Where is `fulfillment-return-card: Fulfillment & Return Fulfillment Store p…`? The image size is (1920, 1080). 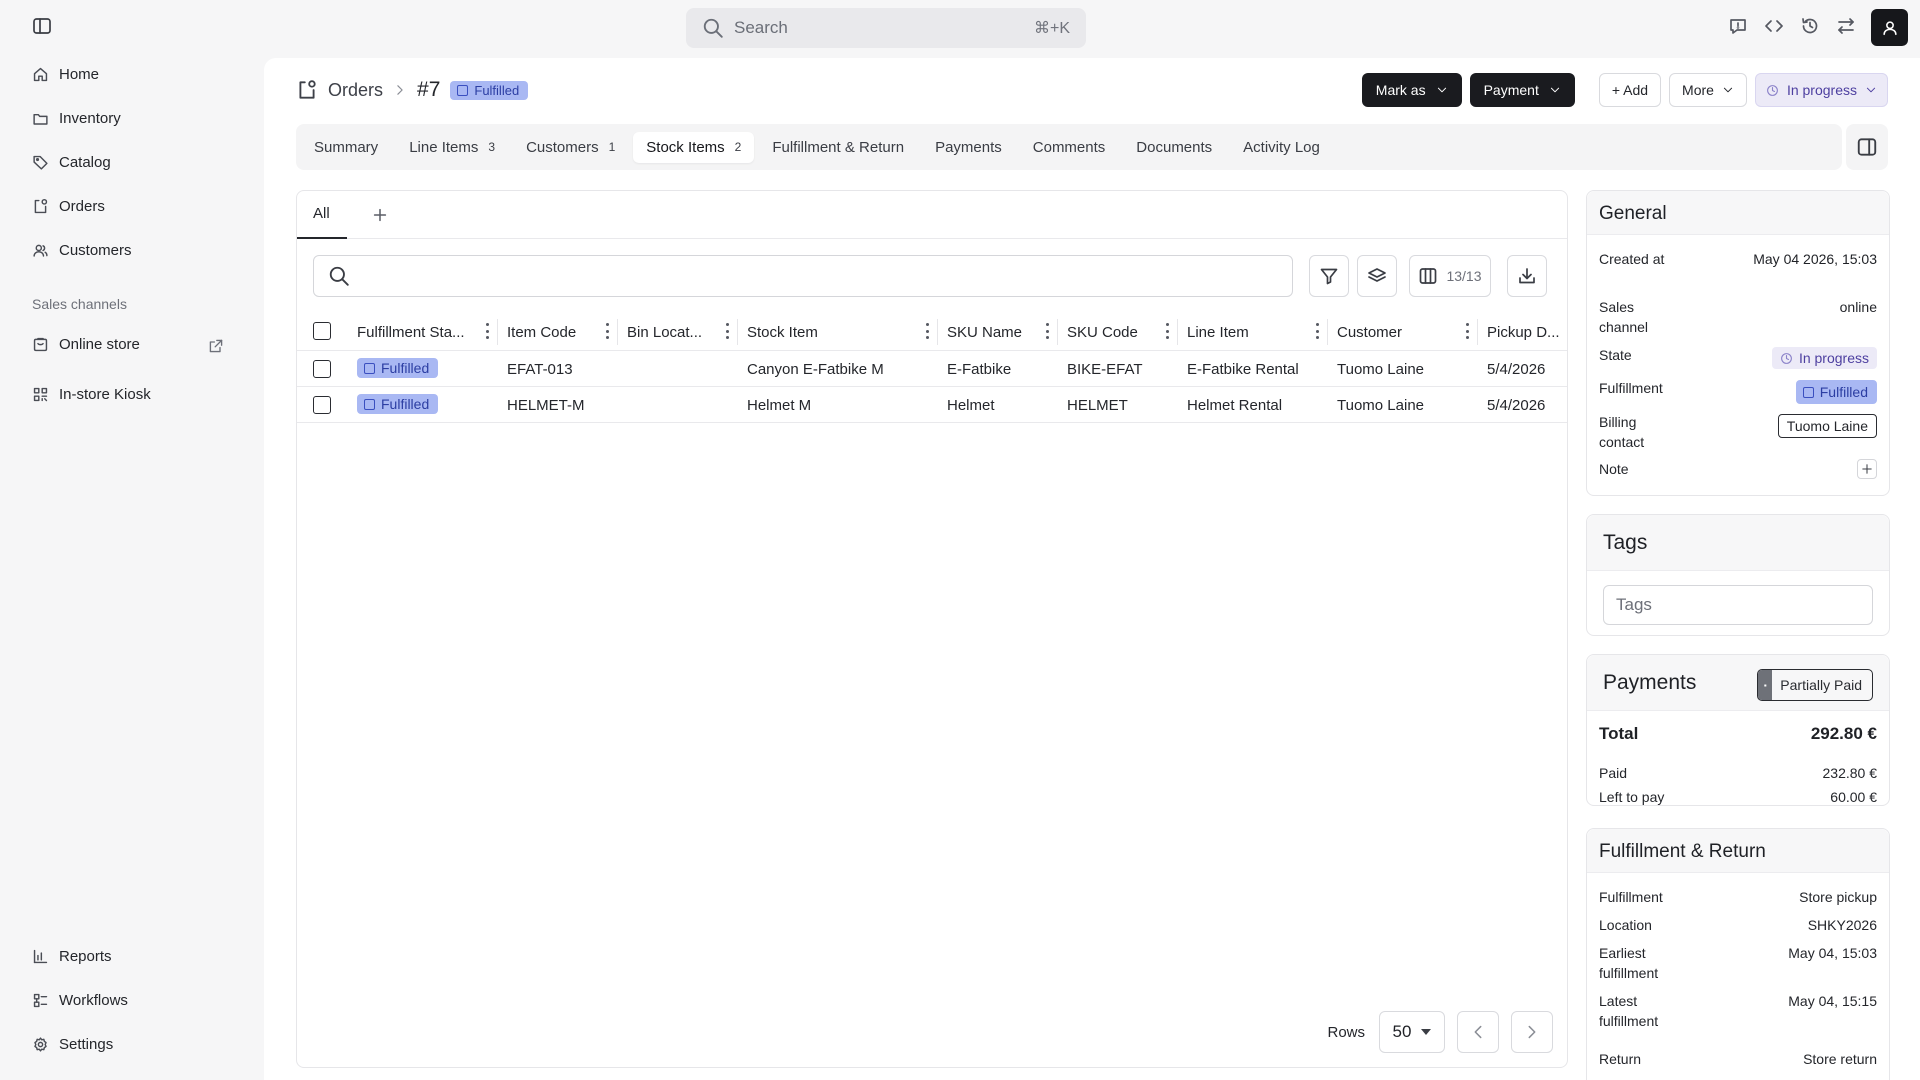
fulfillment-return-card: Fulfillment & Return Fulfillment Store p… is located at coordinates (1738, 954).